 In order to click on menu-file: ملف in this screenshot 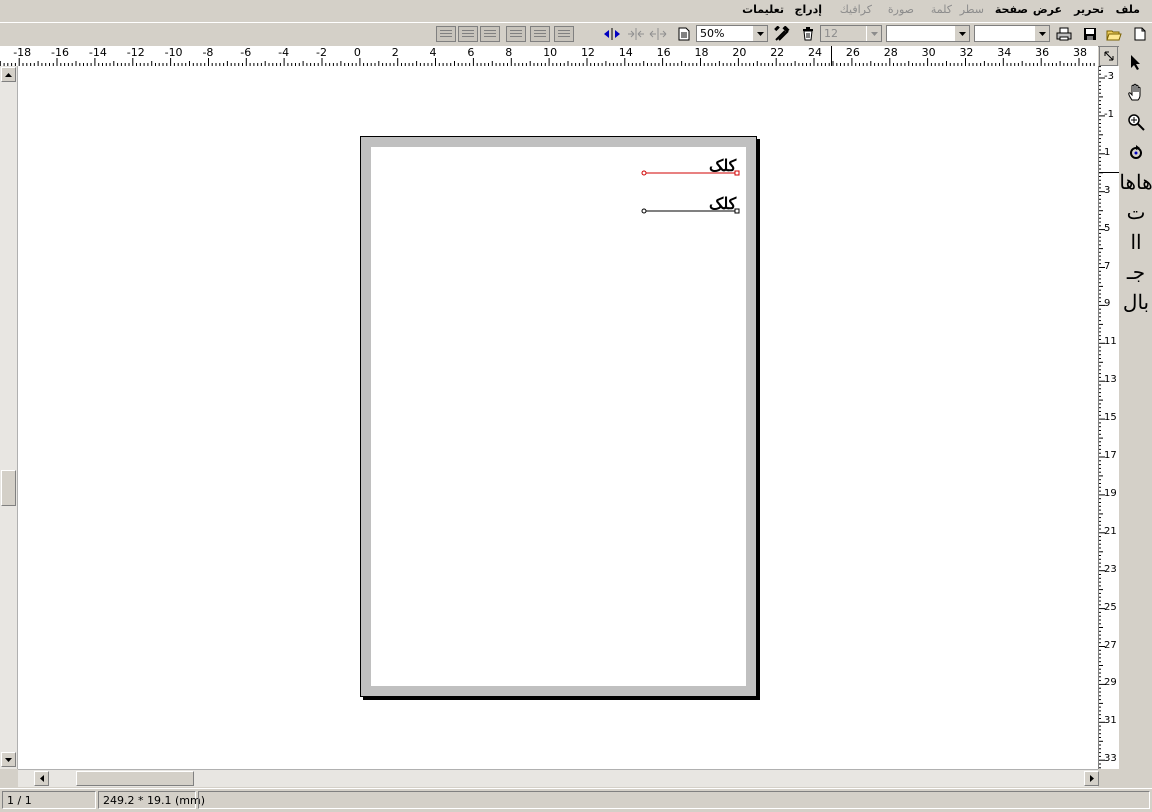, I will do `click(1128, 9)`.